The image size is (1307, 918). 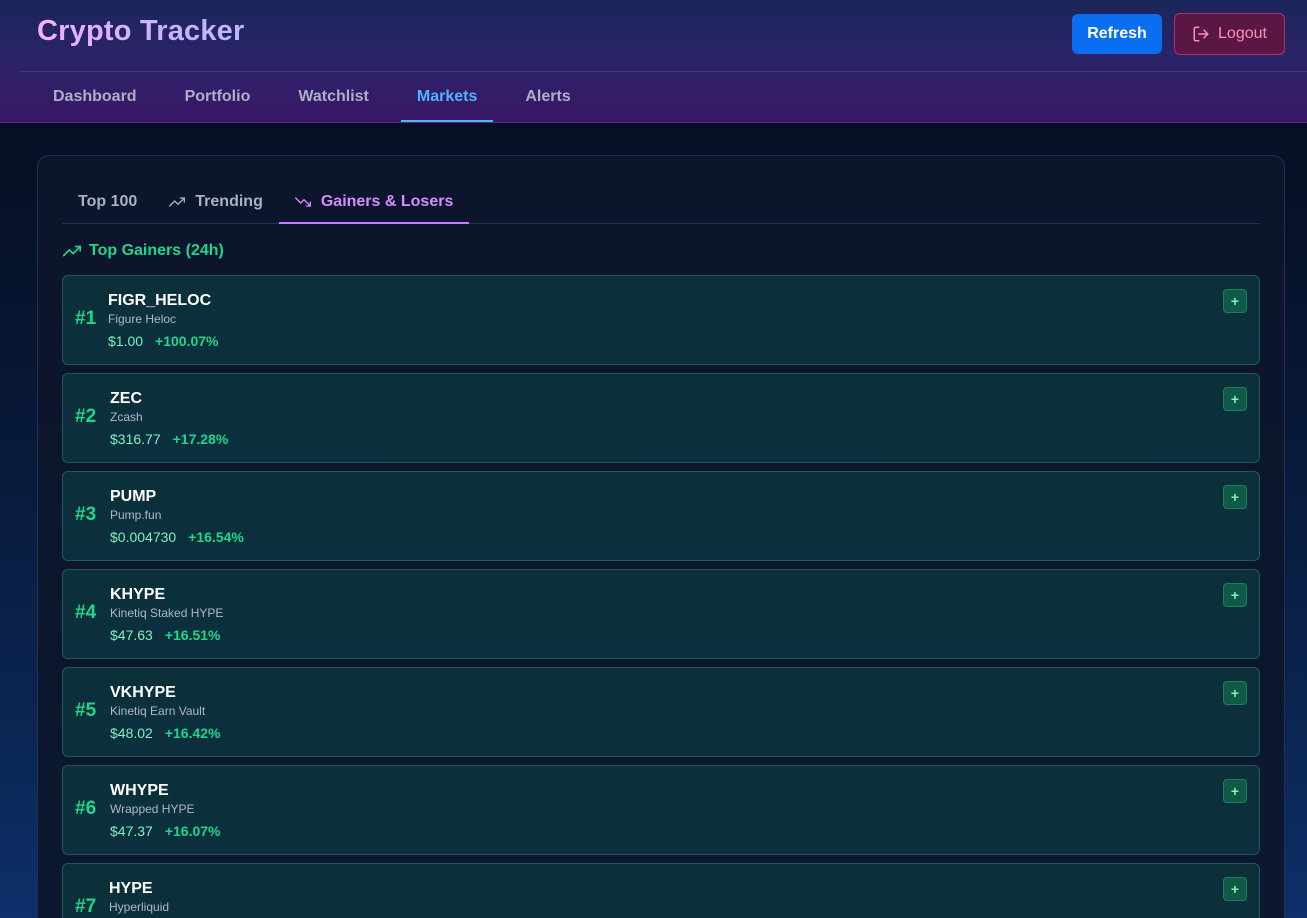 I want to click on coin-info: VKHYPE Kinetiq Earn Vault $48.02 +16.42%, so click(x=165, y=712).